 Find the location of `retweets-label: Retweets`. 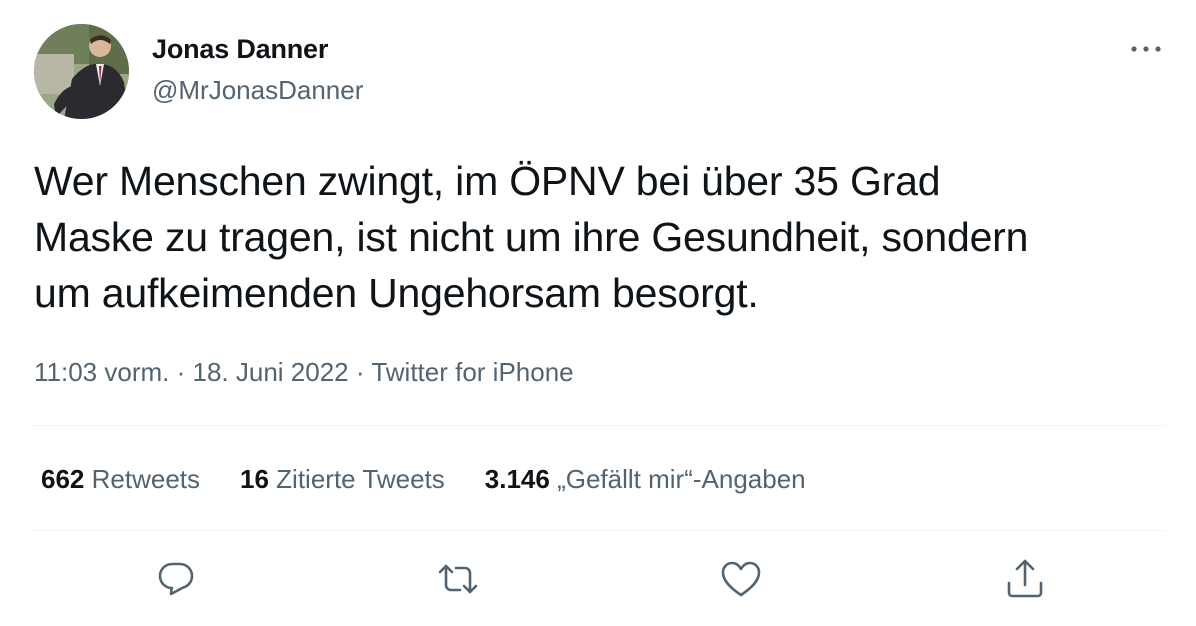

retweets-label: Retweets is located at coordinates (146, 479).